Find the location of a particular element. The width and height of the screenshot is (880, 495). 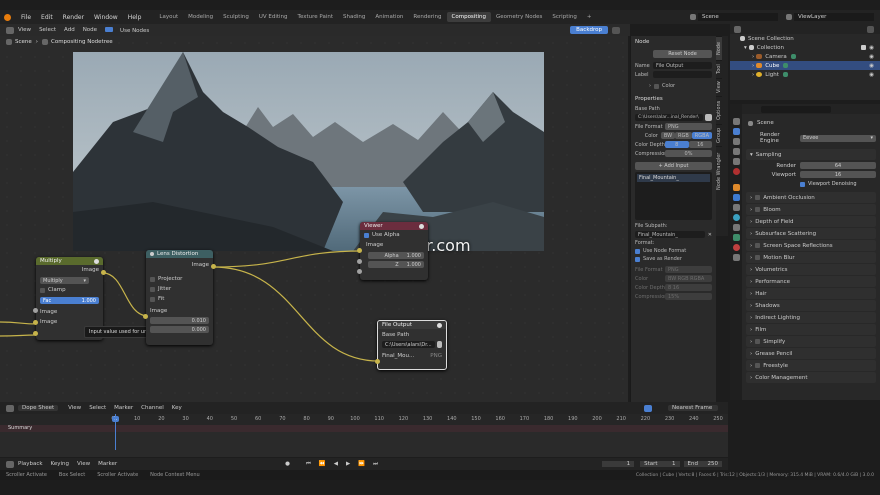

constraints-tab-icon is located at coordinates (736, 227).